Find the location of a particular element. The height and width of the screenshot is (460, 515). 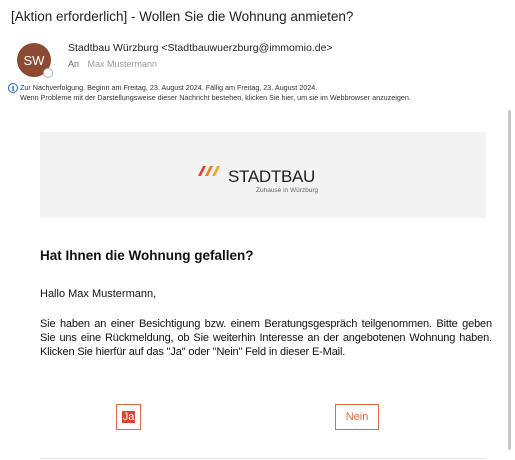

no-button: Nein is located at coordinates (357, 417).